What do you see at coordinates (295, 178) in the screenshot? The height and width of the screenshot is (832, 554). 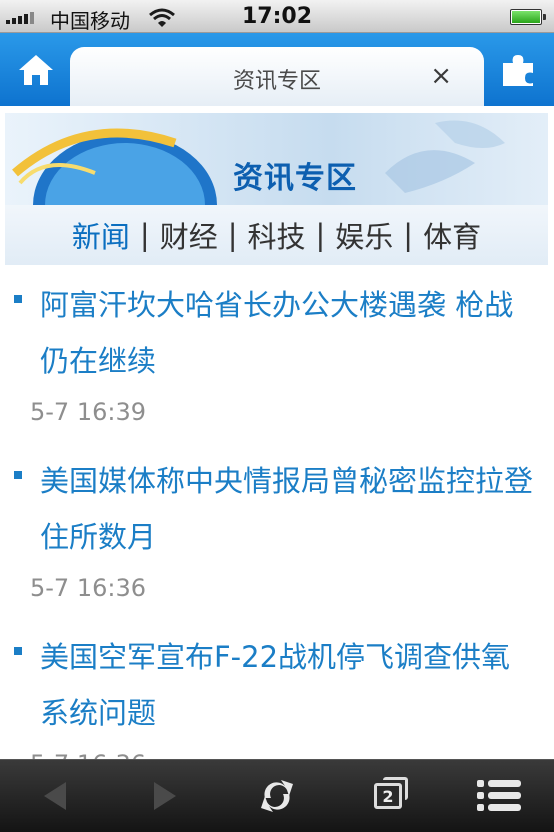 I see `banner-title: 资讯专区` at bounding box center [295, 178].